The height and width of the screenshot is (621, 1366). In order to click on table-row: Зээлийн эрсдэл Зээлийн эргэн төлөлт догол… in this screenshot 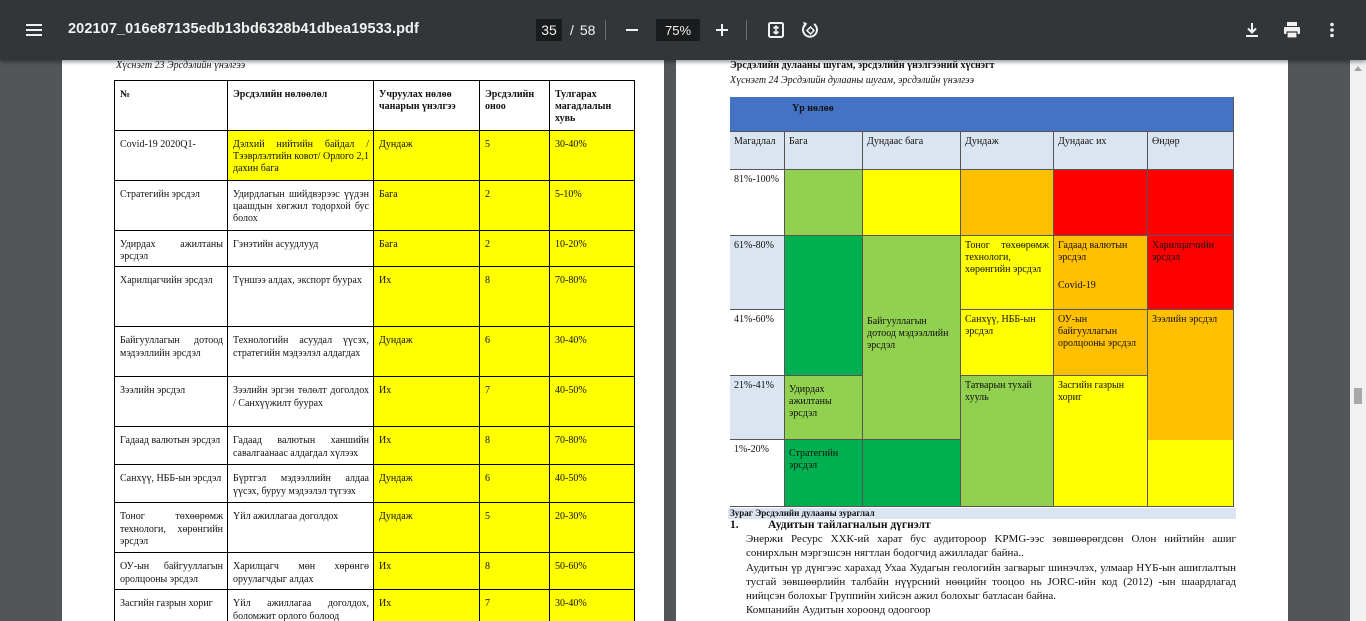, I will do `click(374, 402)`.